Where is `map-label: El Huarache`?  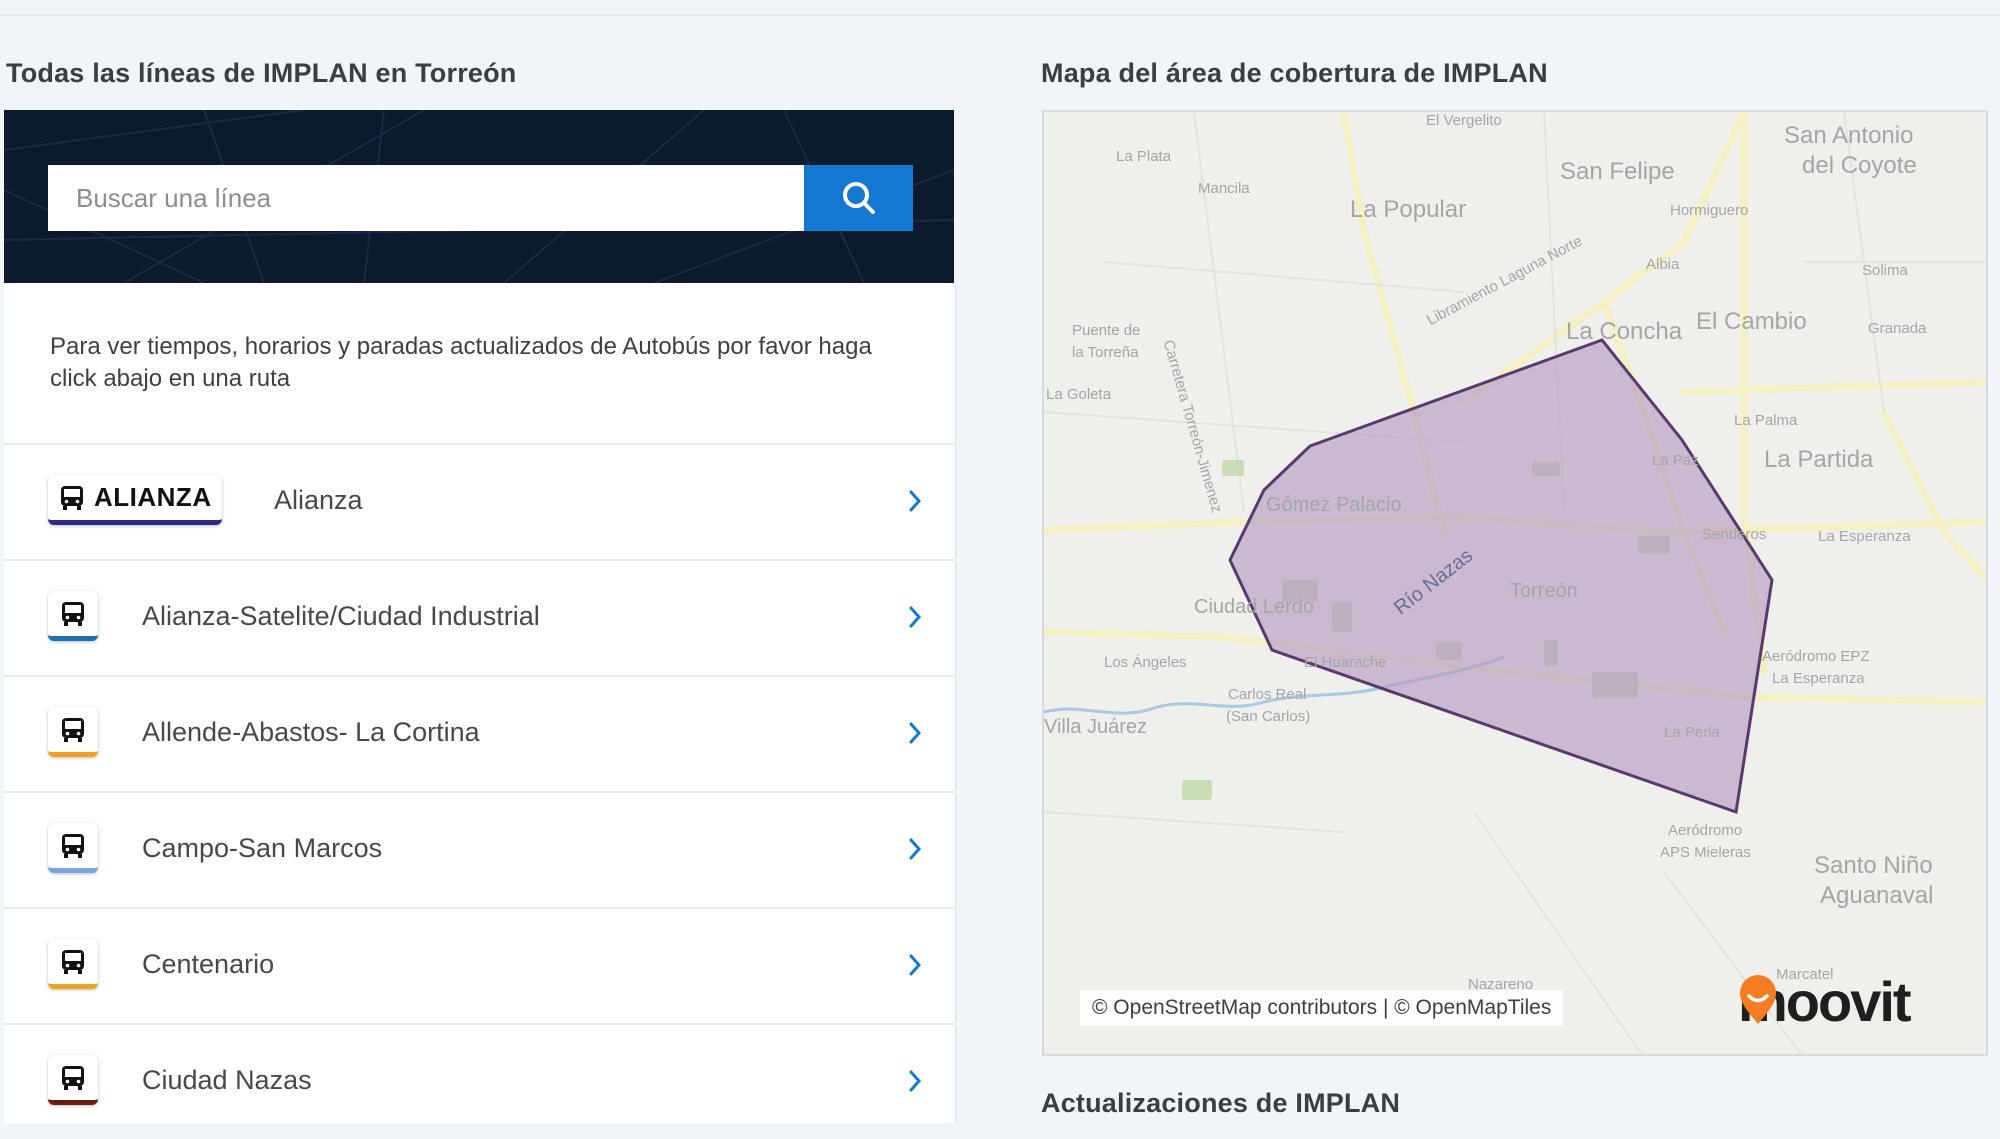 map-label: El Huarache is located at coordinates (1345, 662).